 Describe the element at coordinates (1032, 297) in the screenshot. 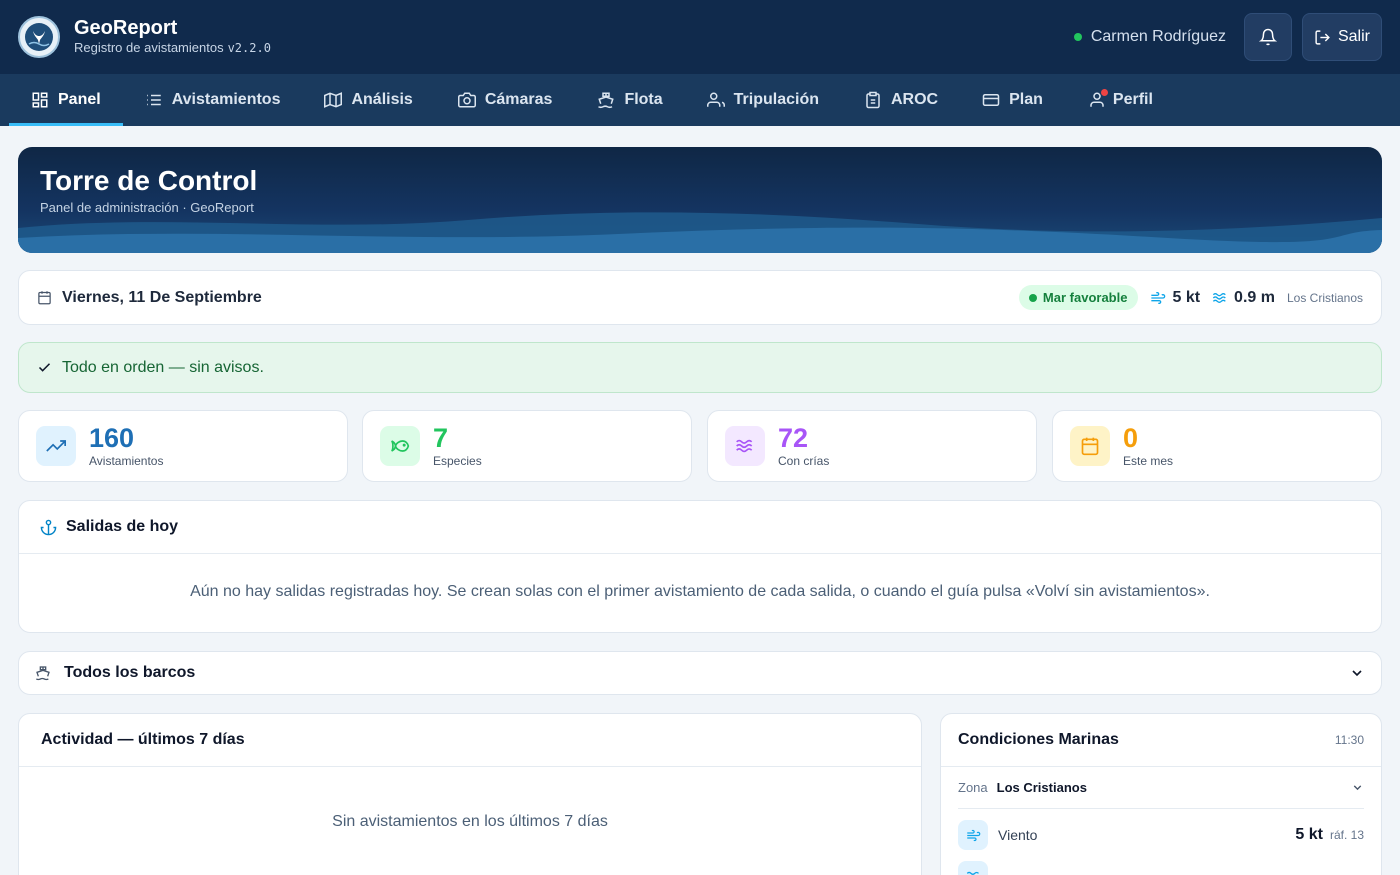

I see `status-dot` at that location.